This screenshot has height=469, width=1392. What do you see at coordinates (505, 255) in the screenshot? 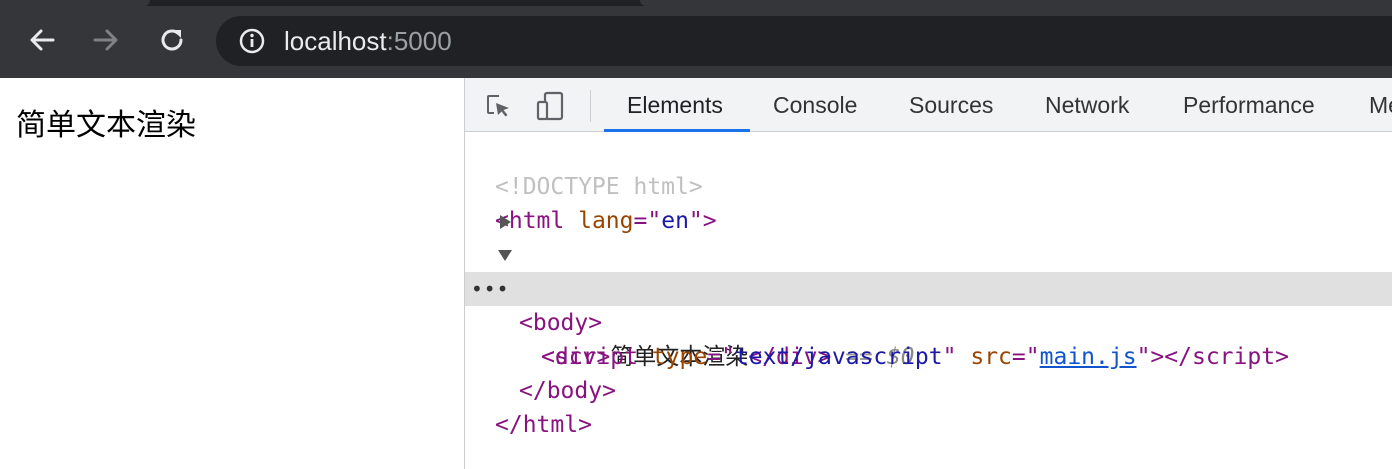
I see `collapse-arrow-icon` at bounding box center [505, 255].